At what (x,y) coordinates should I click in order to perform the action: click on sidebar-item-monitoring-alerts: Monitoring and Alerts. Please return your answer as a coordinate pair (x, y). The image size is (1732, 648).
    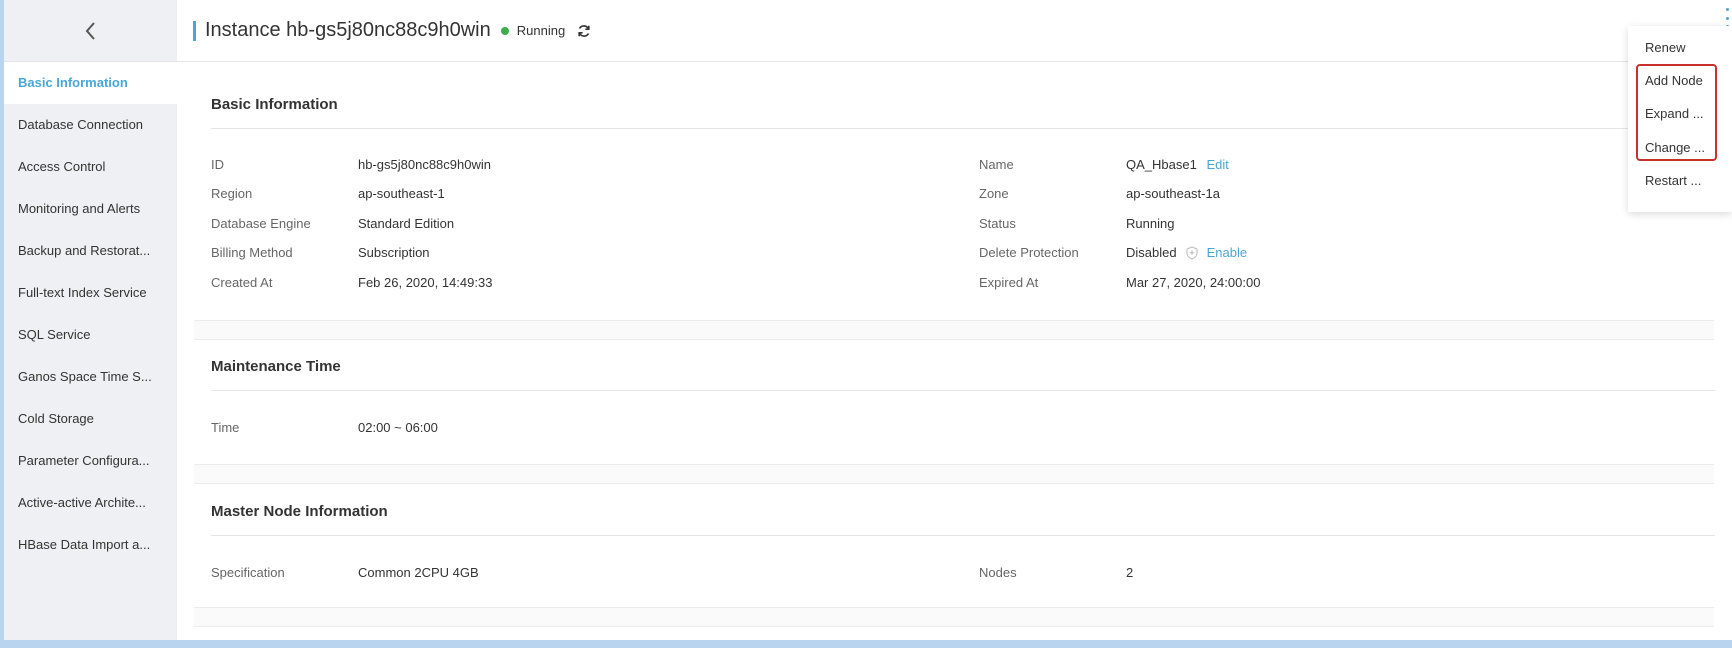
    Looking at the image, I should click on (90, 209).